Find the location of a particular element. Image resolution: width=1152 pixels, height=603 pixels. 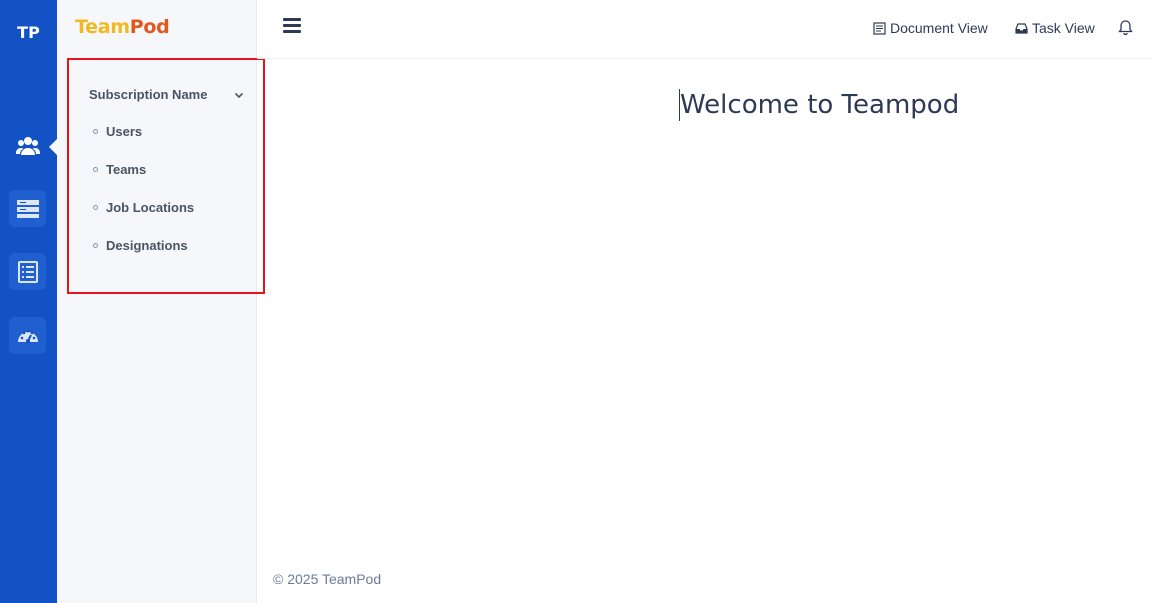

teampod-logo: TeamPod is located at coordinates (122, 27).